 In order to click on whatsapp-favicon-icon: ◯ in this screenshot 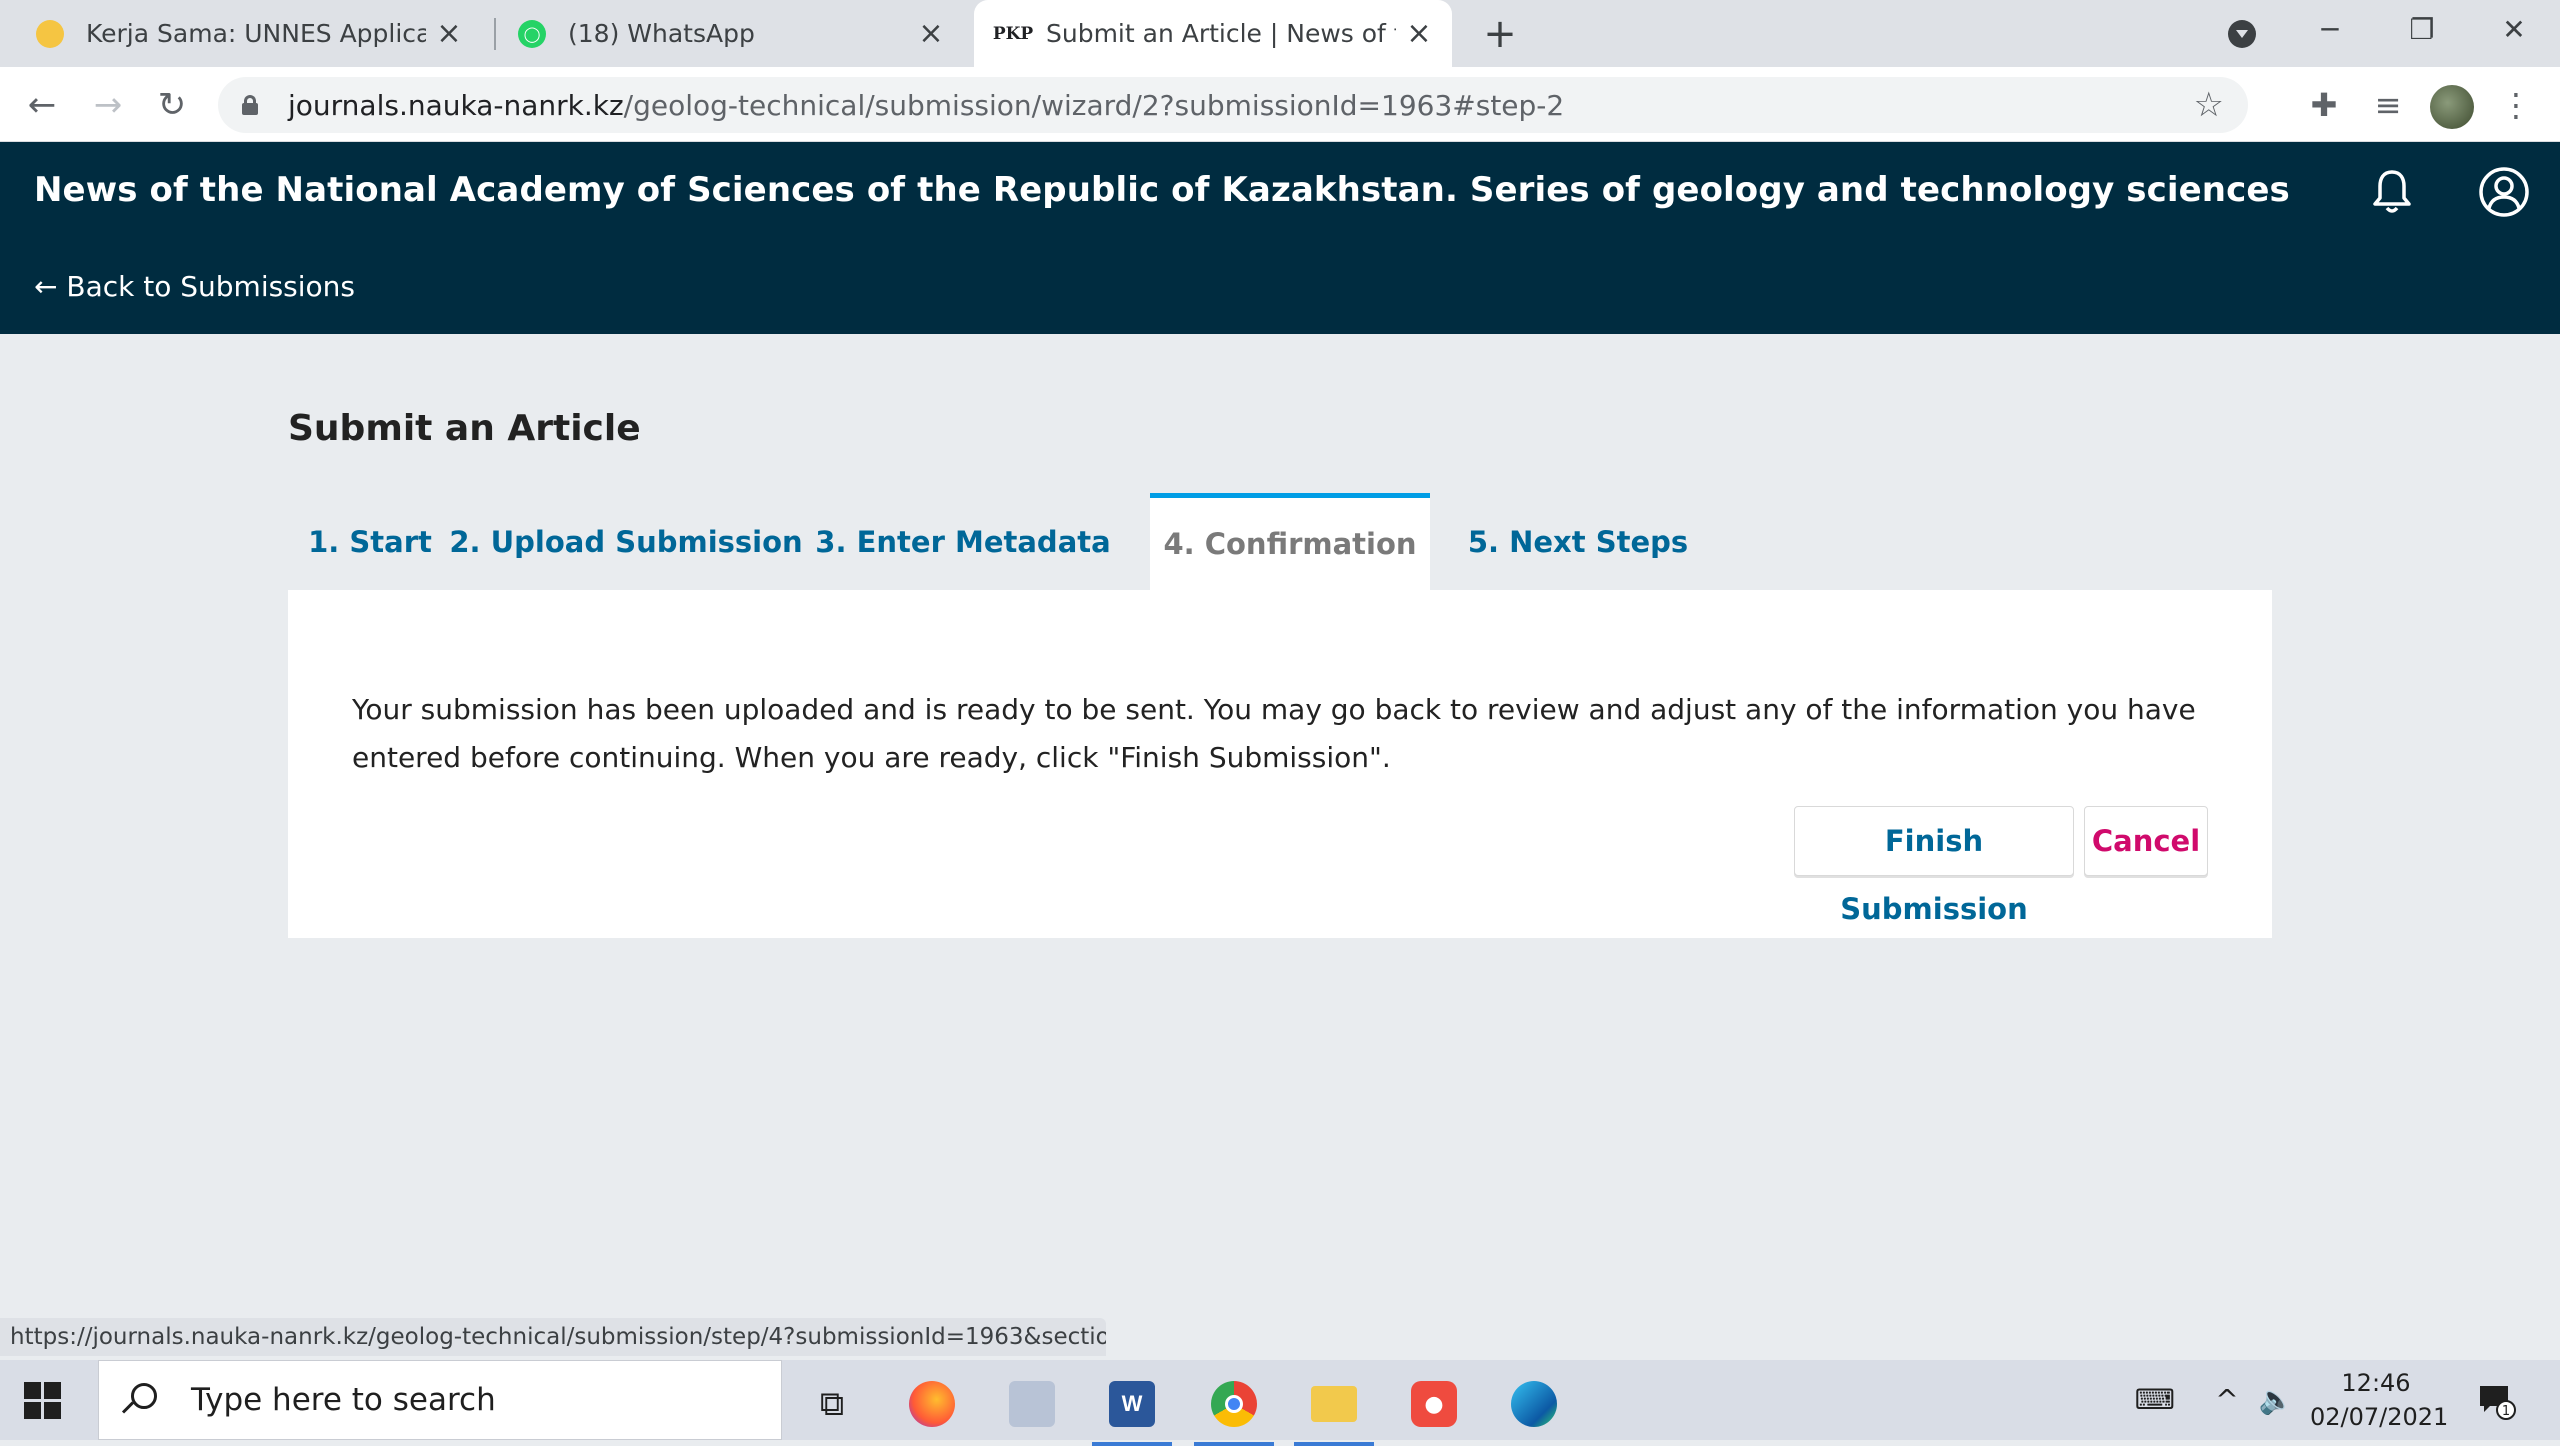, I will do `click(532, 33)`.